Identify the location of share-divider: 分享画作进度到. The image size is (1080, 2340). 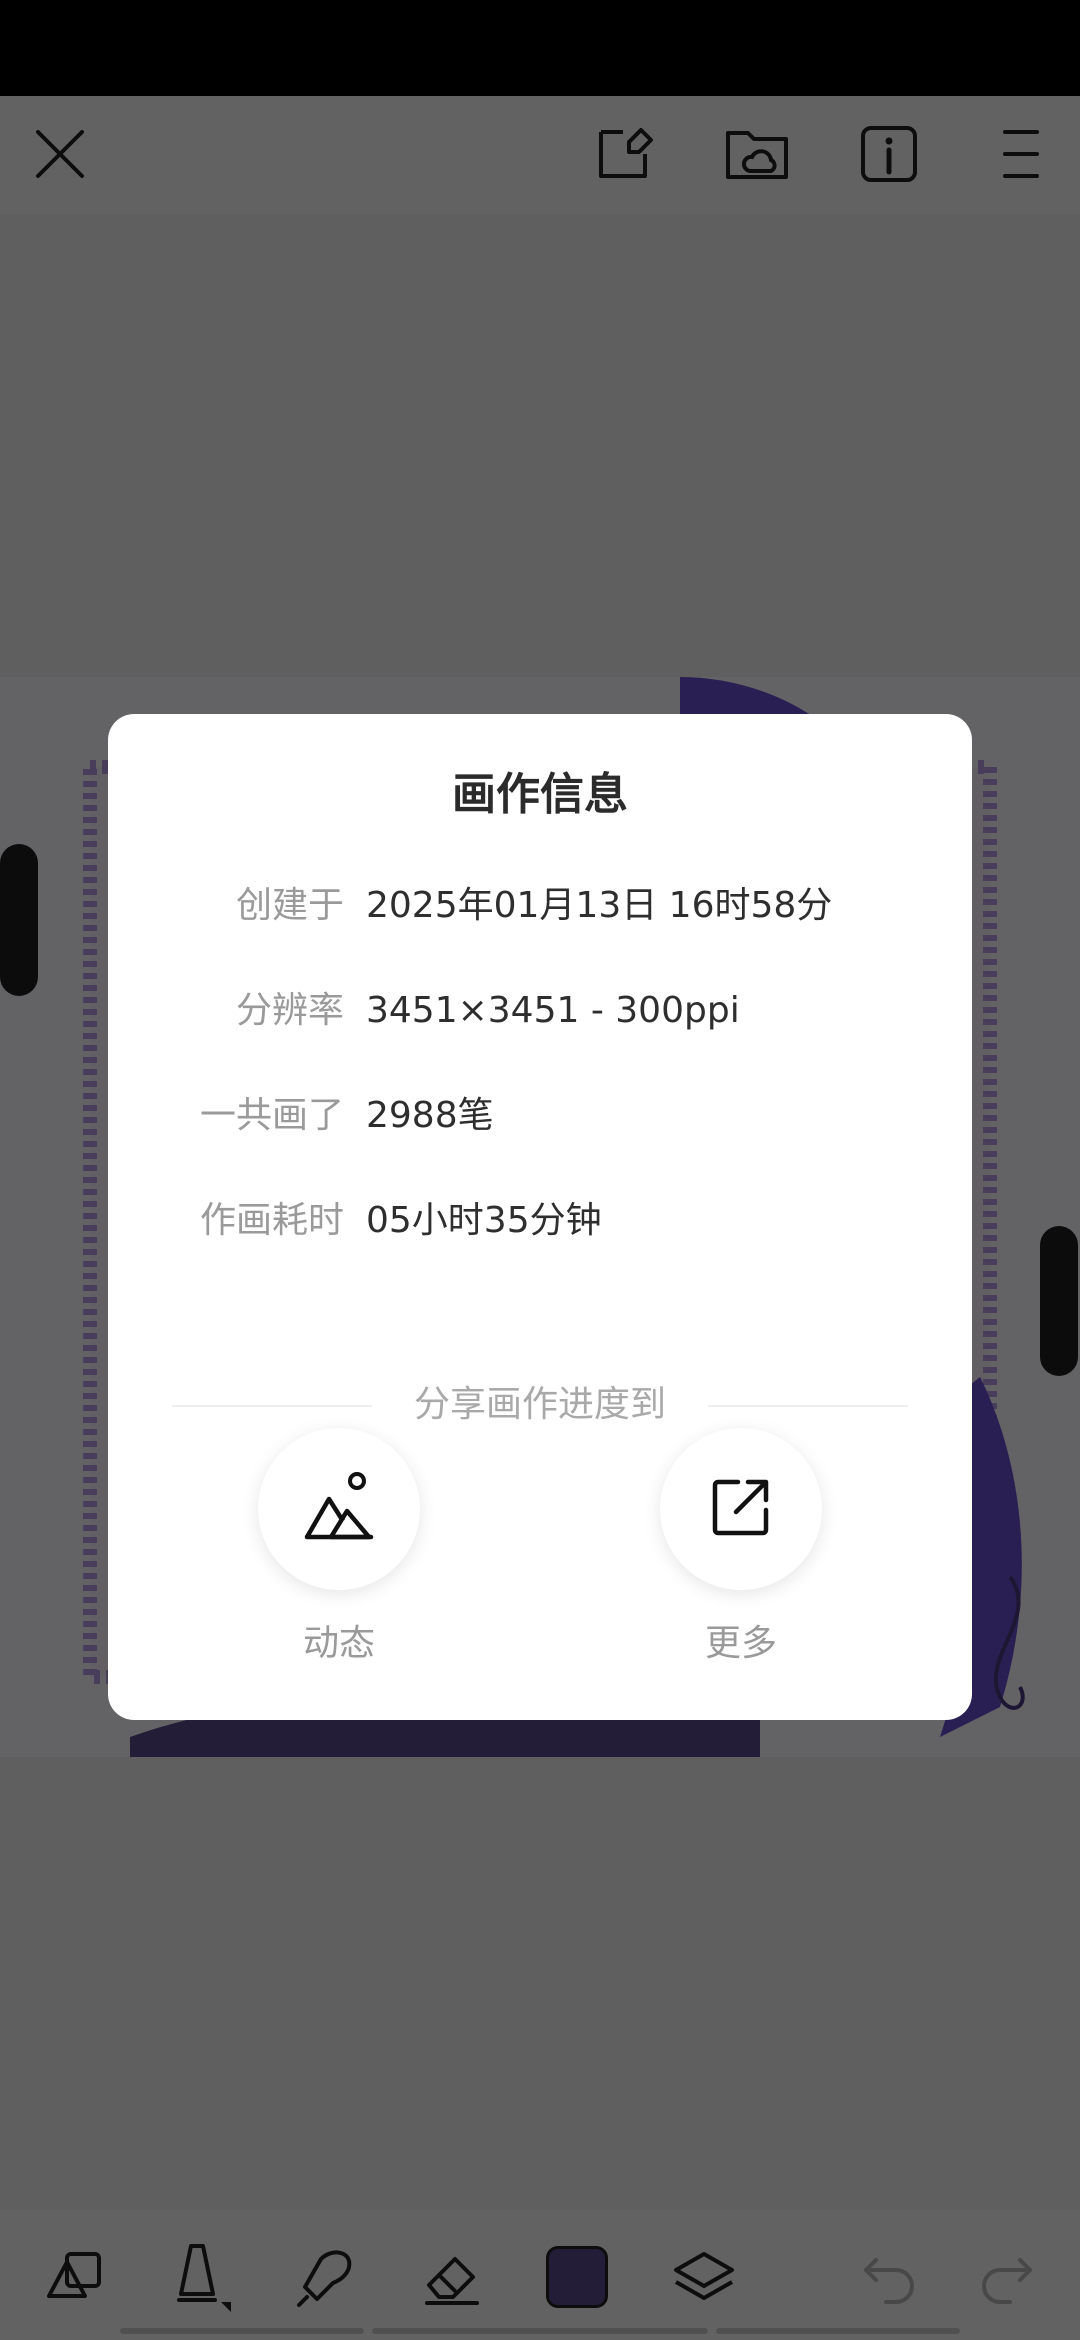
(540, 1405).